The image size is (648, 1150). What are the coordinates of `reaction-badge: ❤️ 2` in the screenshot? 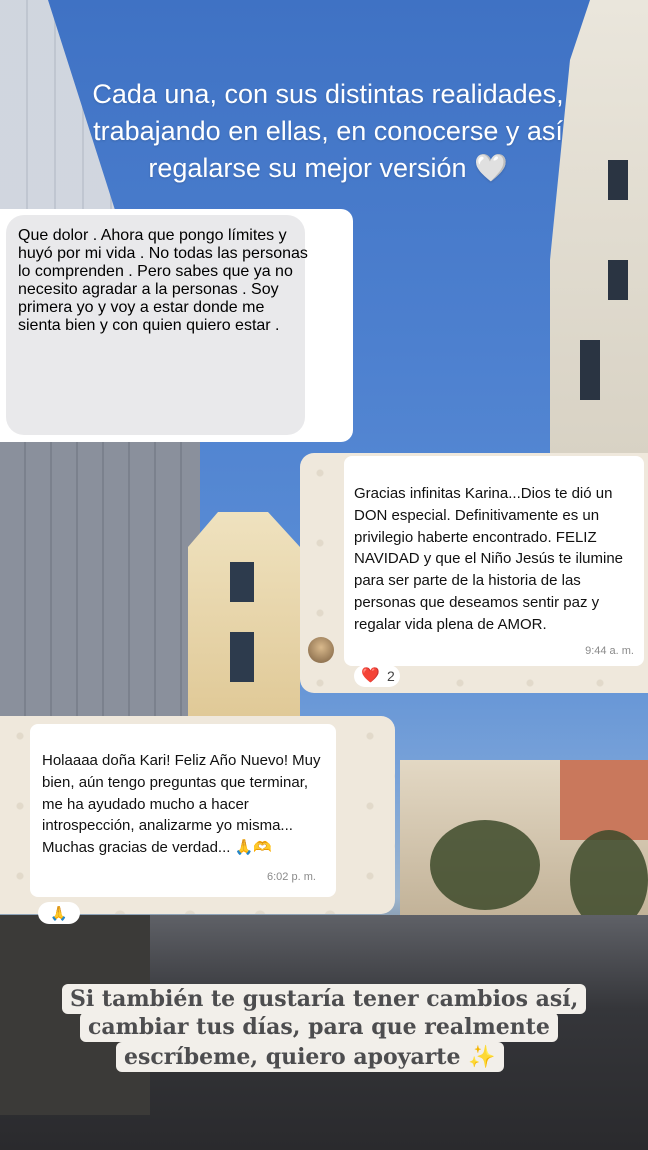 It's located at (377, 676).